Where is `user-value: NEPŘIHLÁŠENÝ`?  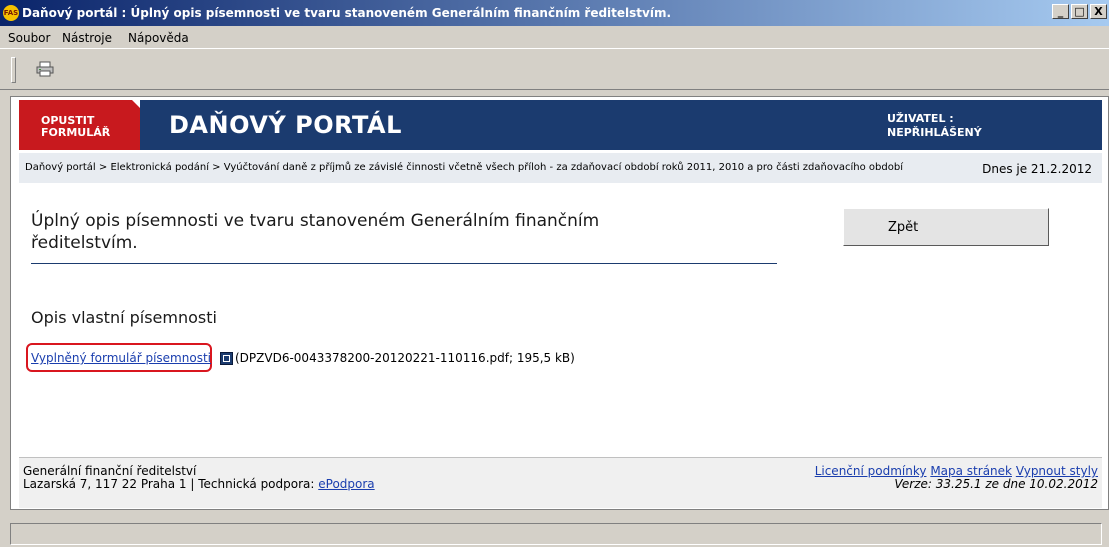 user-value: NEPŘIHLÁŠENÝ is located at coordinates (934, 132).